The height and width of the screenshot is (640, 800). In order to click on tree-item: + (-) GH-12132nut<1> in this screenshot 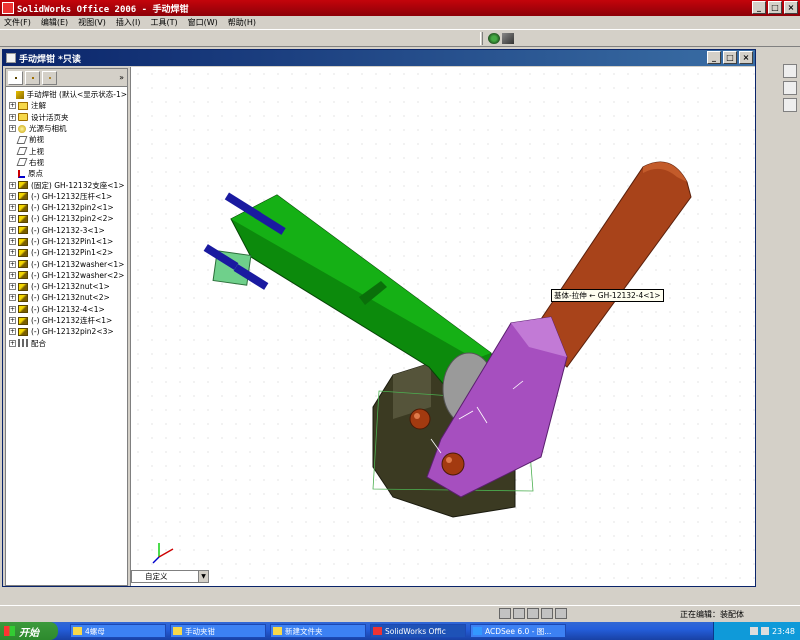, I will do `click(66, 286)`.